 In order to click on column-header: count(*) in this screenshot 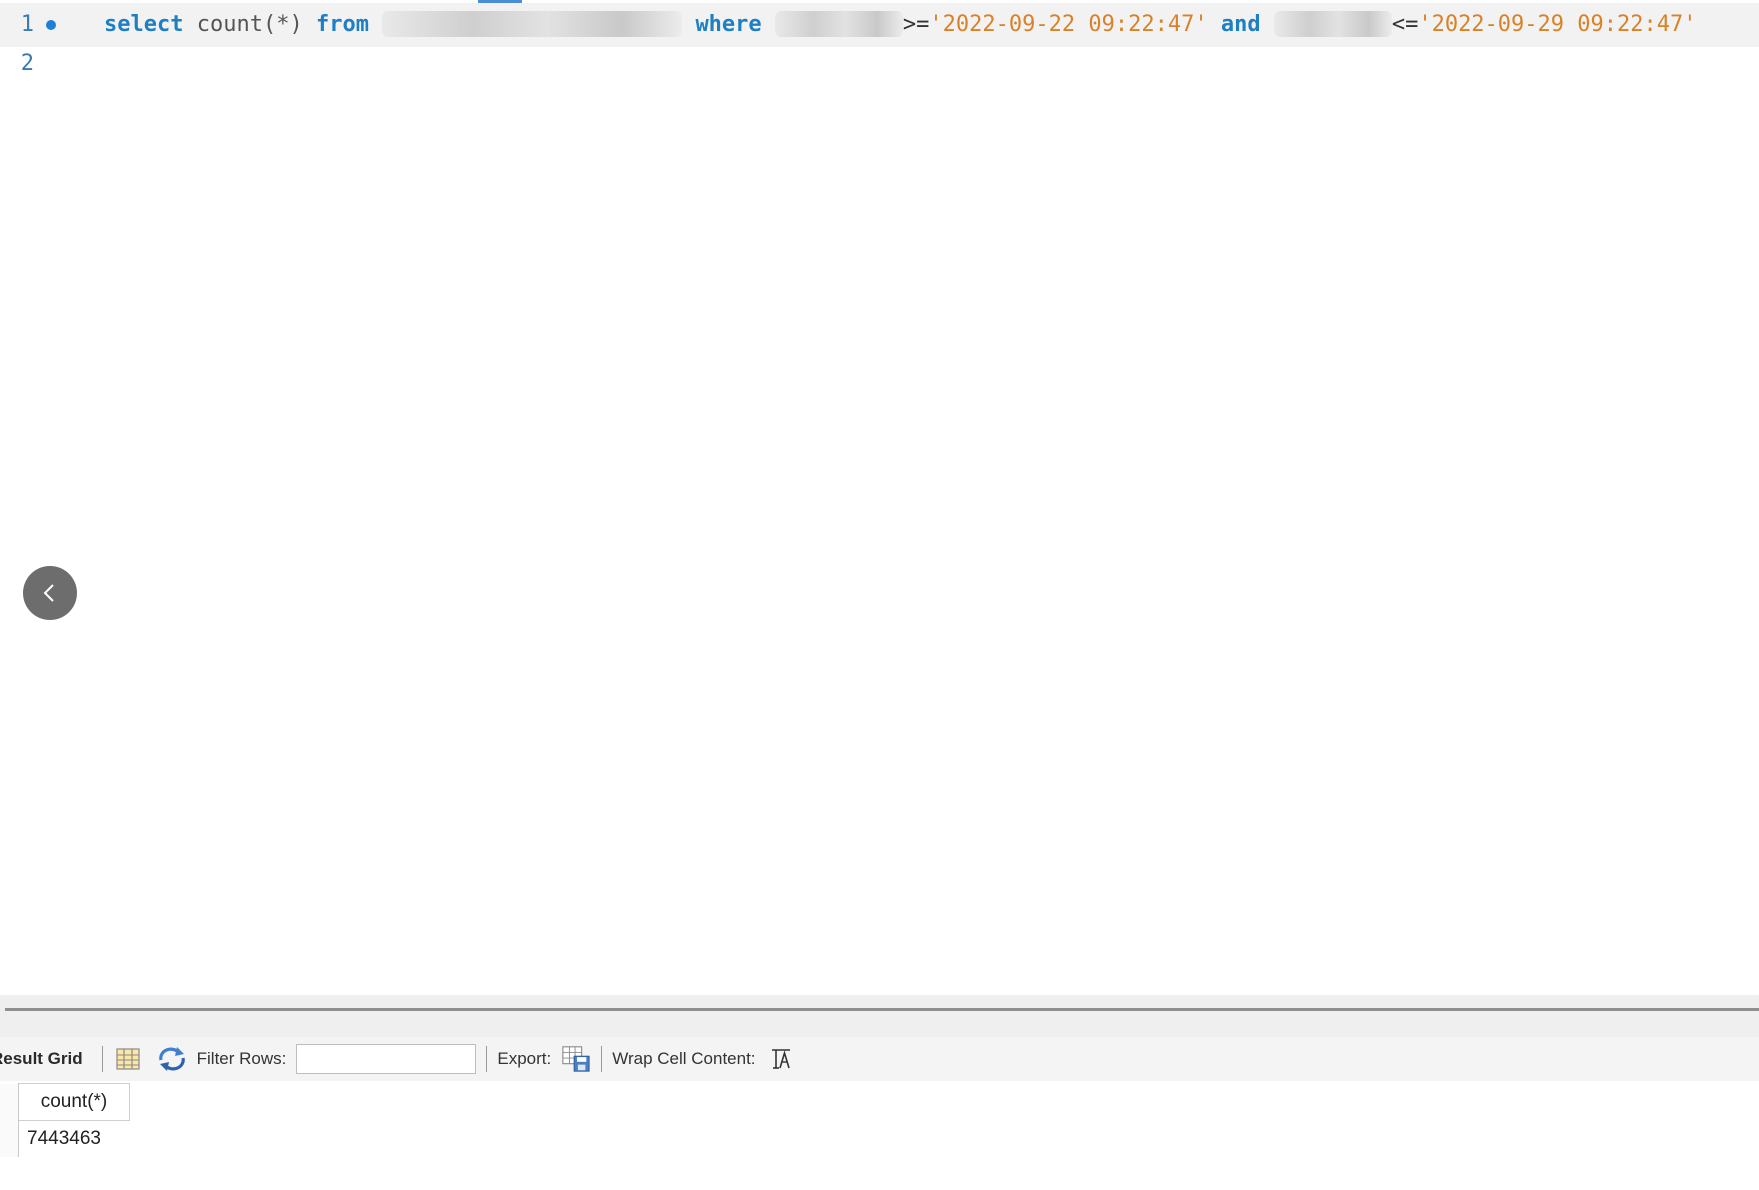, I will do `click(74, 1102)`.